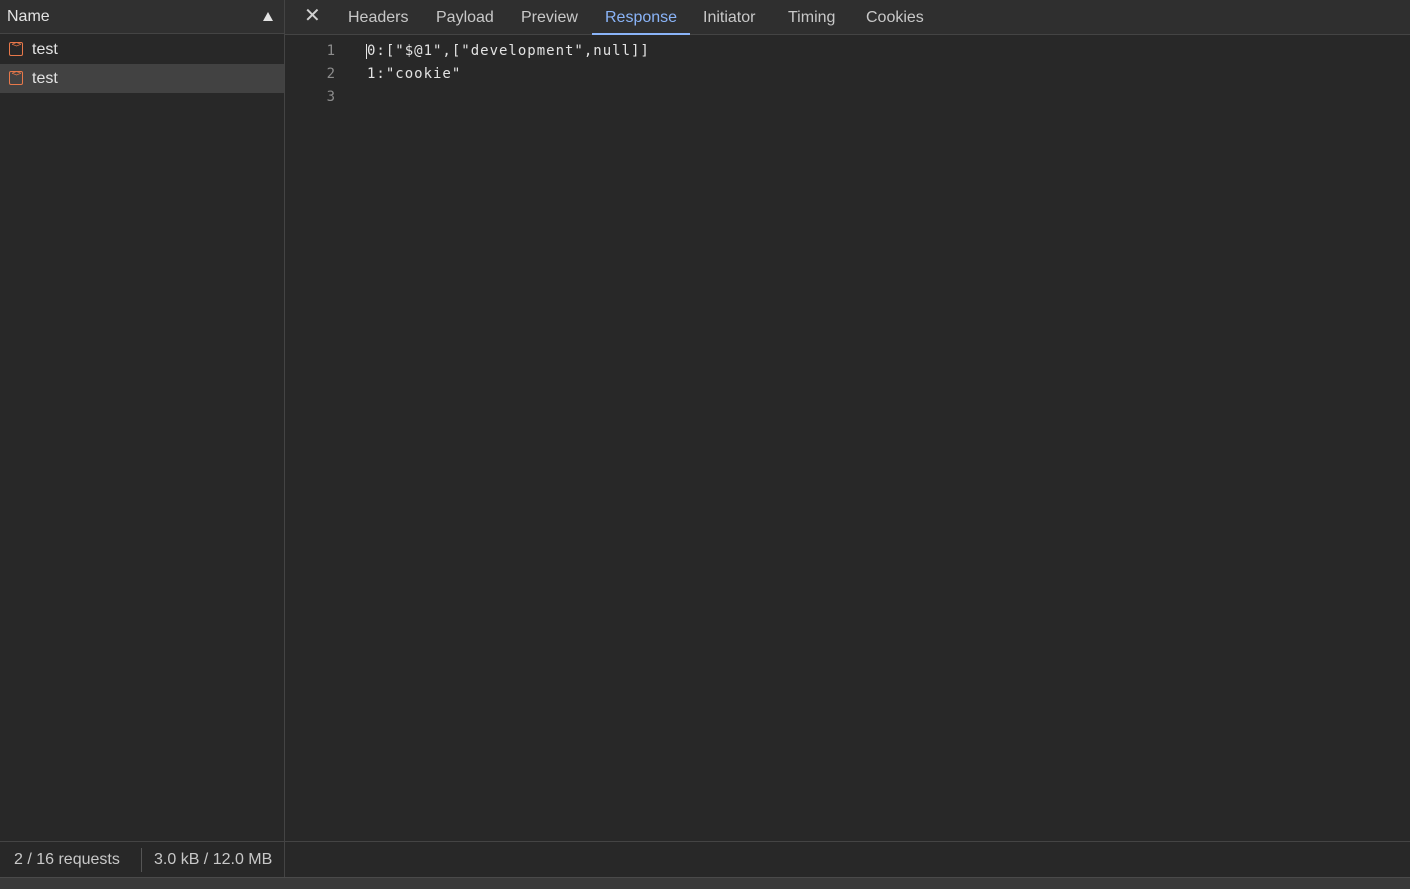  I want to click on tab-preview: Preview, so click(549, 17).